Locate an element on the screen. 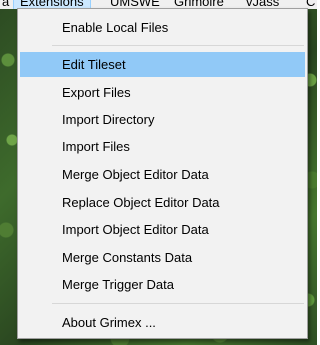 Image resolution: width=320 pixels, height=345 pixels. menu-item-label: Replace Object Editor Data is located at coordinates (141, 202).